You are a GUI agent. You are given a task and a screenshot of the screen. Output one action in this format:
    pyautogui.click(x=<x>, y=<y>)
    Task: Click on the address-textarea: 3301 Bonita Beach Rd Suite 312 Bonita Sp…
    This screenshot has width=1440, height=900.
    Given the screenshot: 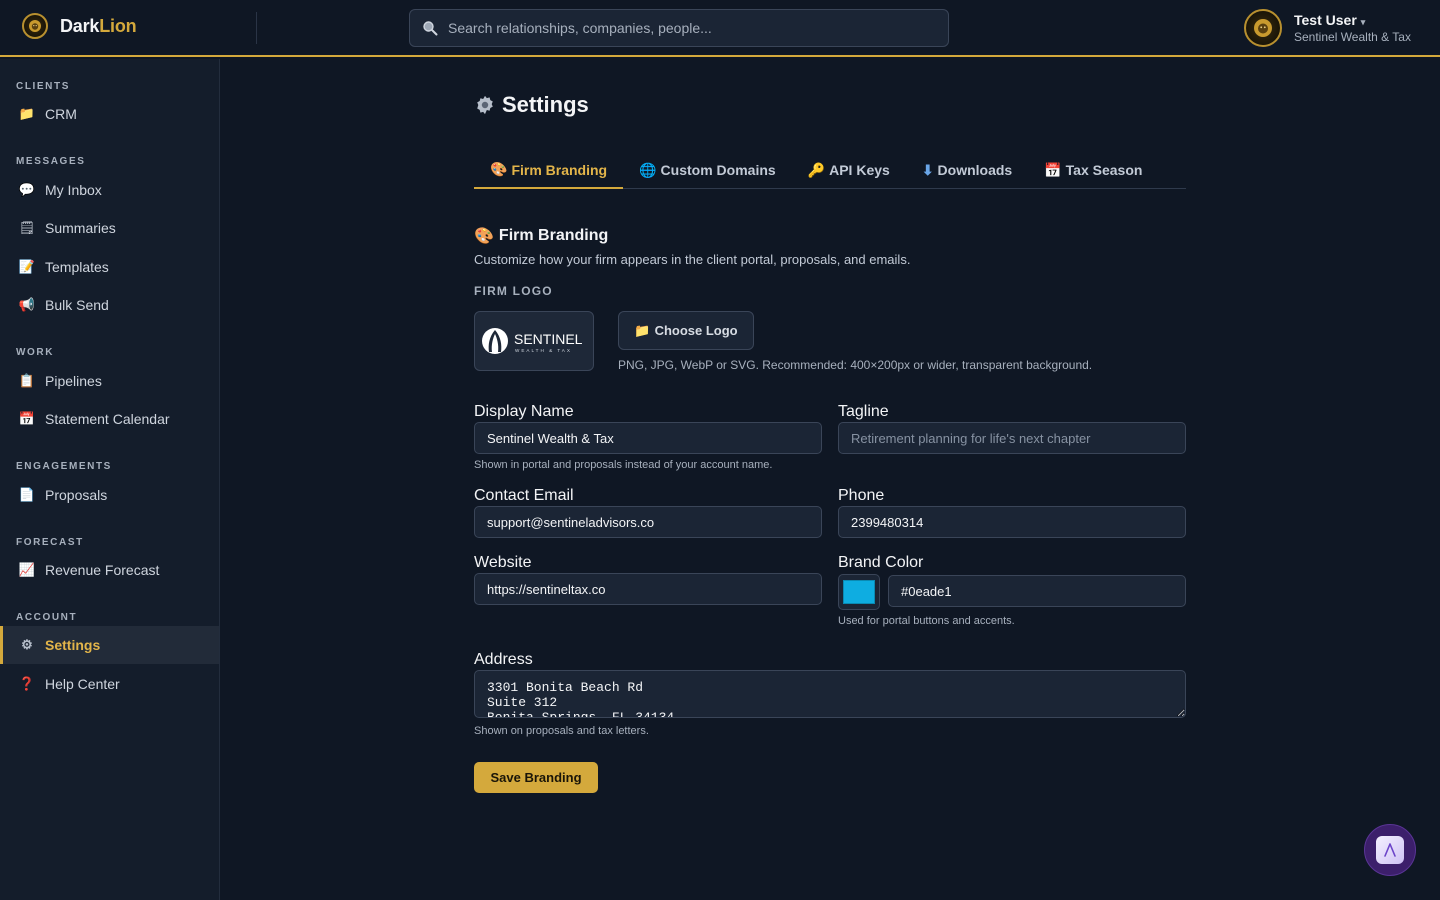 What is the action you would take?
    pyautogui.click(x=830, y=694)
    